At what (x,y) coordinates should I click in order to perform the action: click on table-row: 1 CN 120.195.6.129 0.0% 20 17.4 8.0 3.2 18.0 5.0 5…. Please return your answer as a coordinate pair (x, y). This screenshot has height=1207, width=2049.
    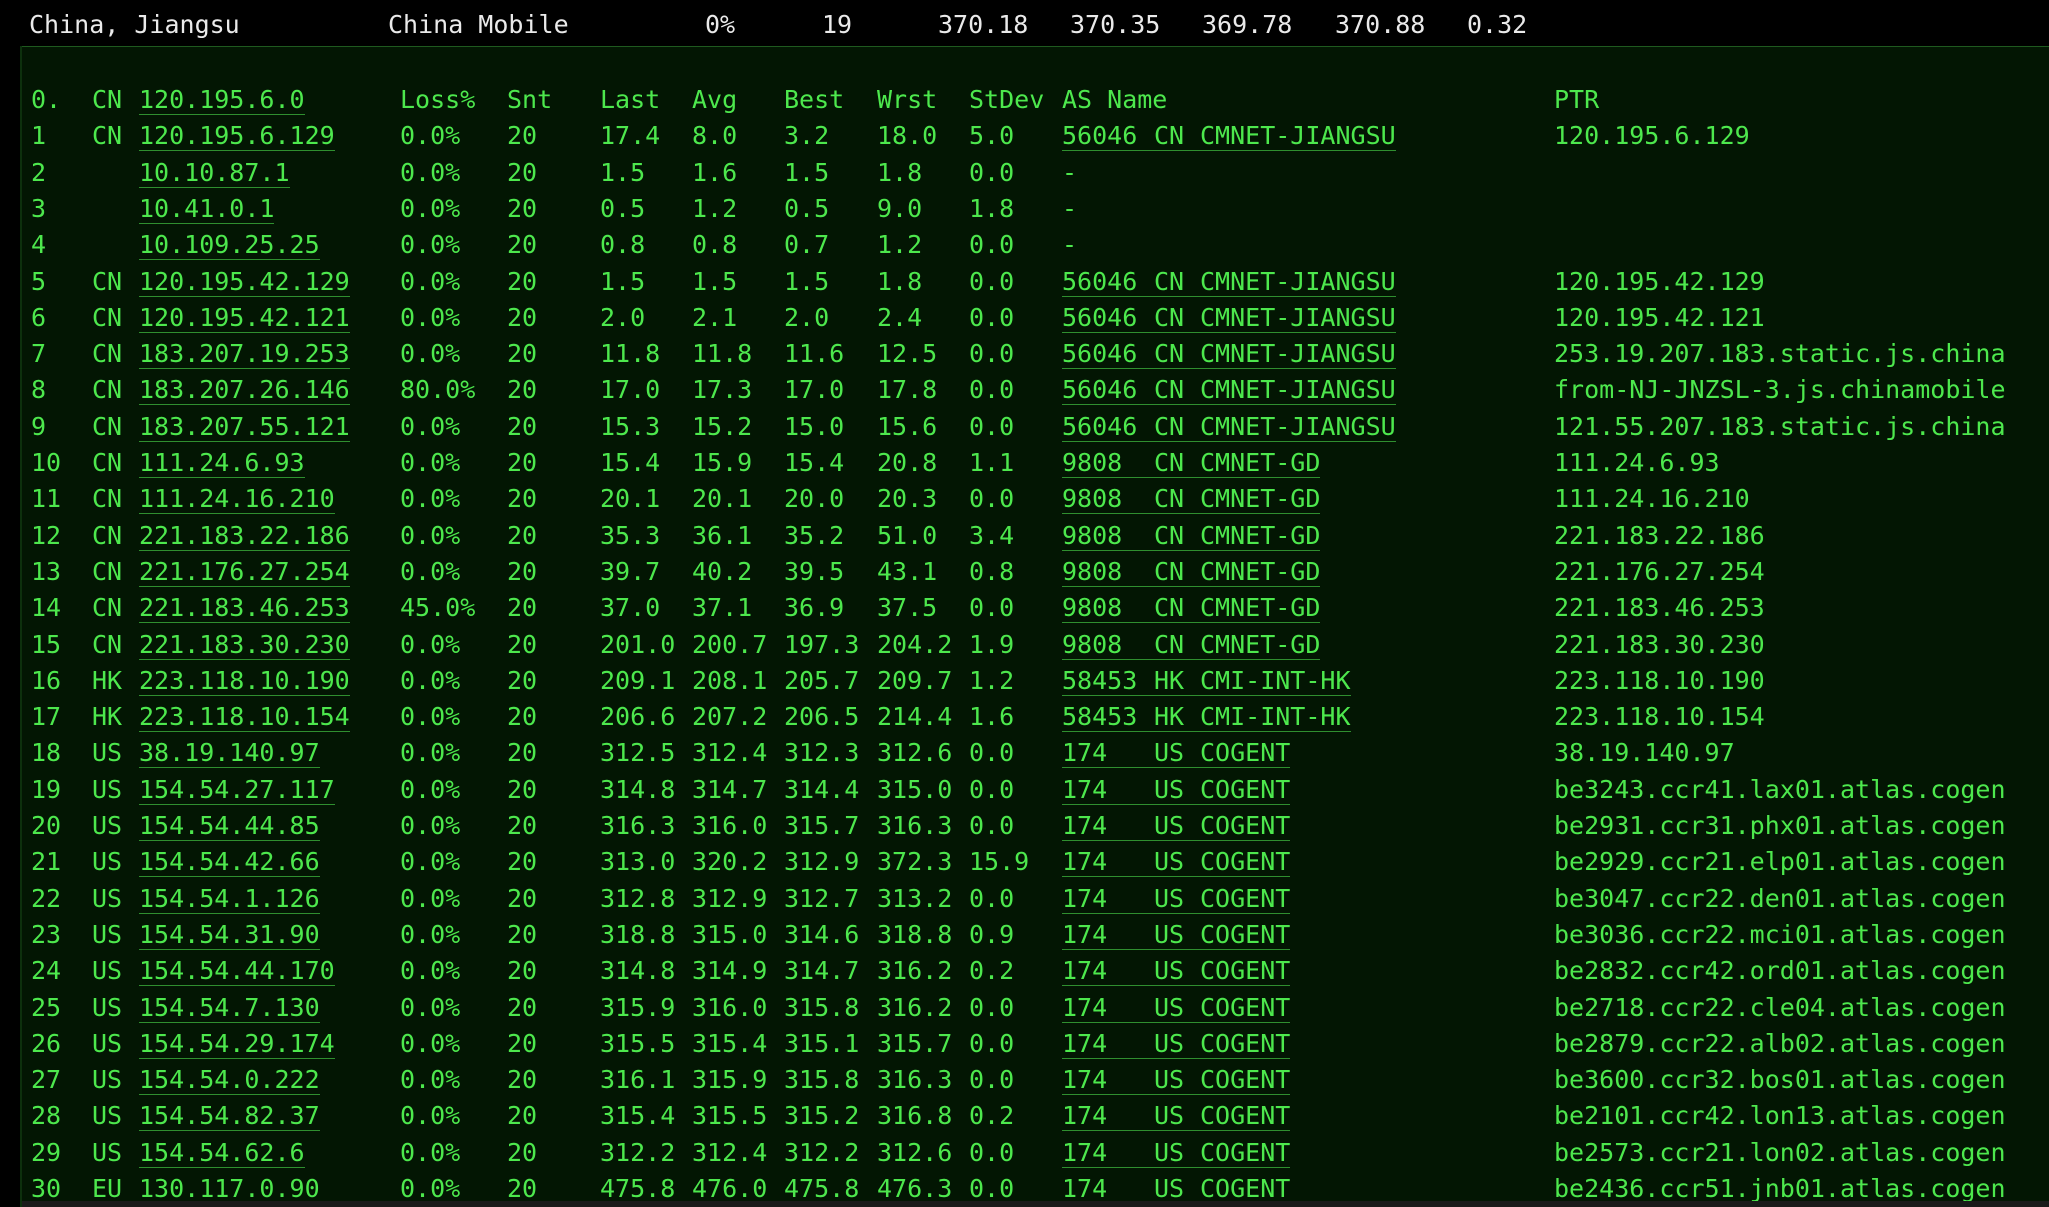
    Looking at the image, I should click on (1035, 136).